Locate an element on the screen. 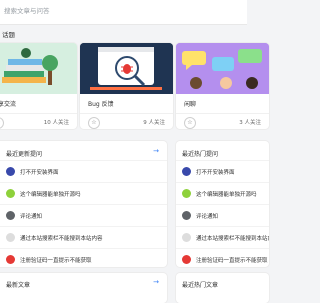 This screenshot has width=320, height=303. topic-image-bug is located at coordinates (126, 68).